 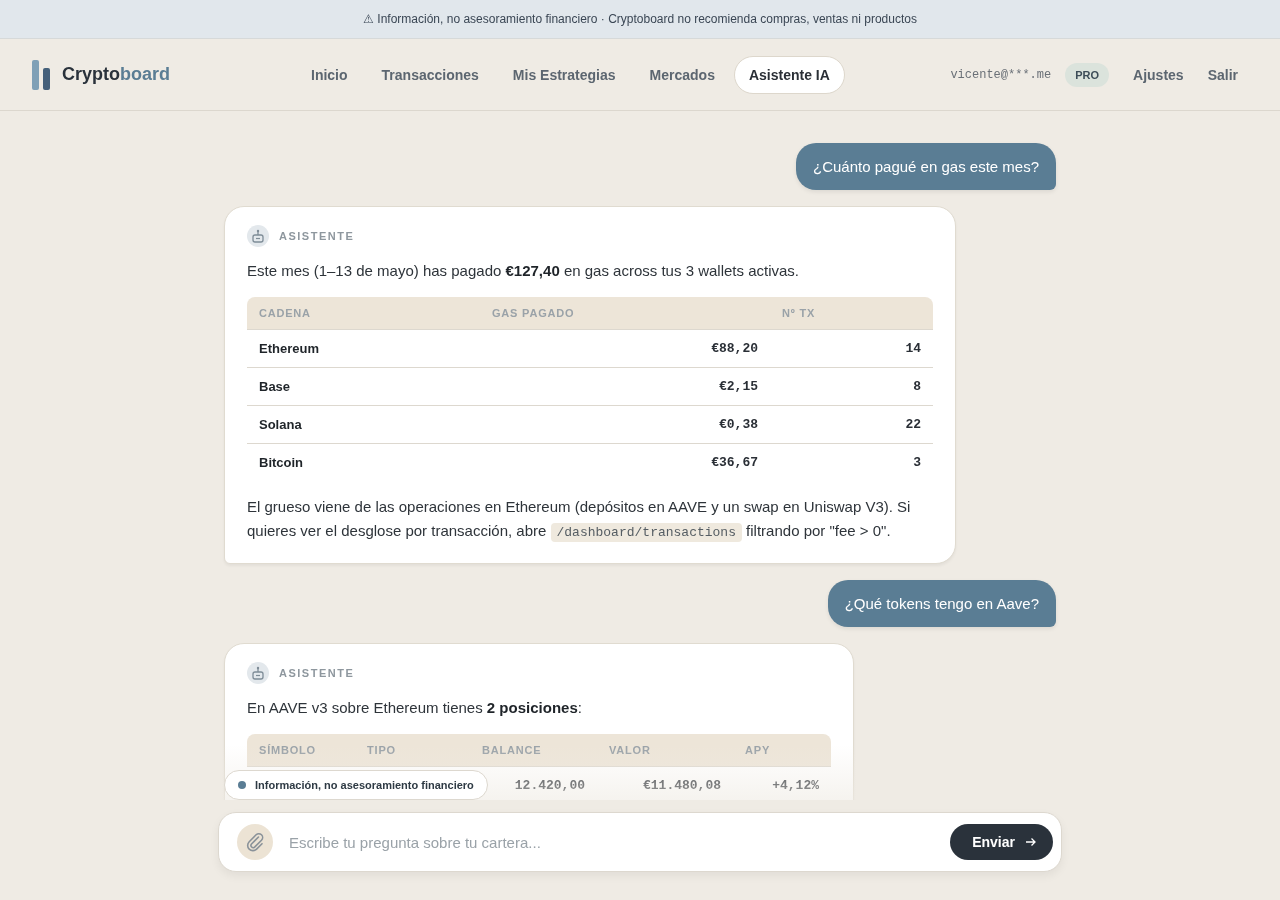 What do you see at coordinates (789, 74) in the screenshot?
I see `nav-tab: Asistente IA` at bounding box center [789, 74].